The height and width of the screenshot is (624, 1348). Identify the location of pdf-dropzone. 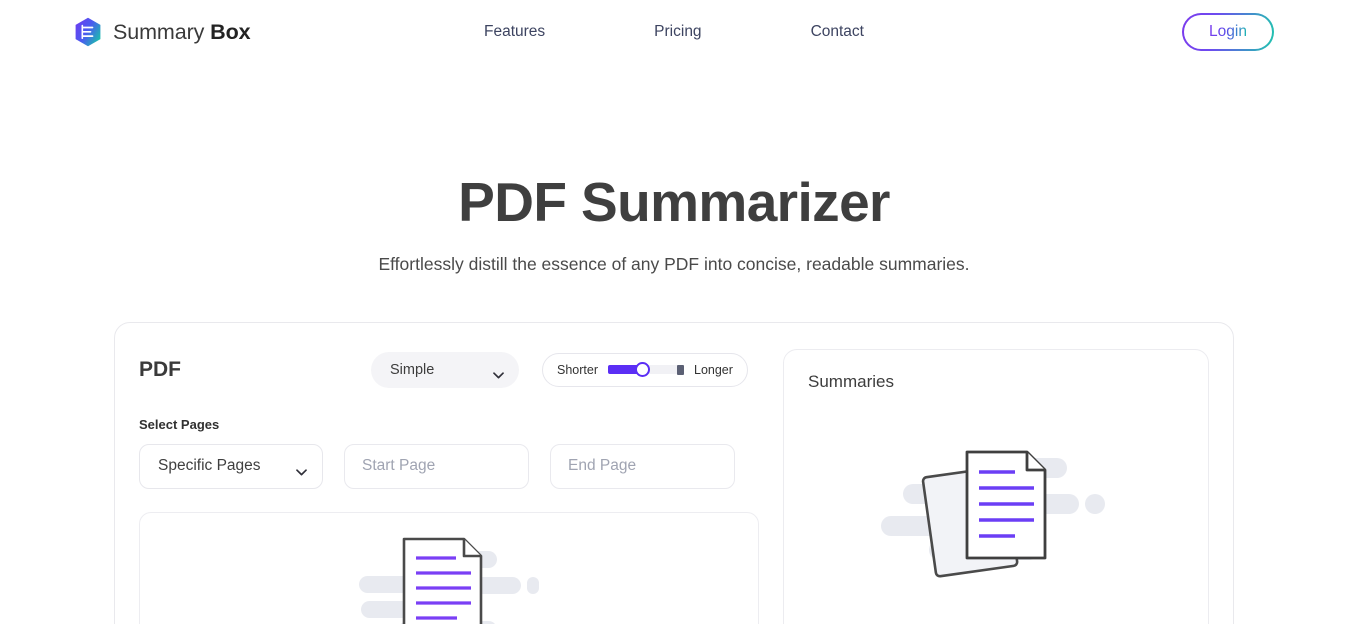
(449, 567).